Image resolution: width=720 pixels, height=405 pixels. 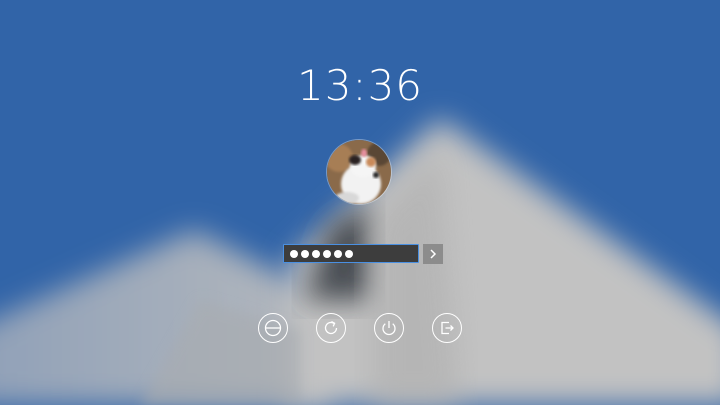 I want to click on suspend-icon, so click(x=273, y=328).